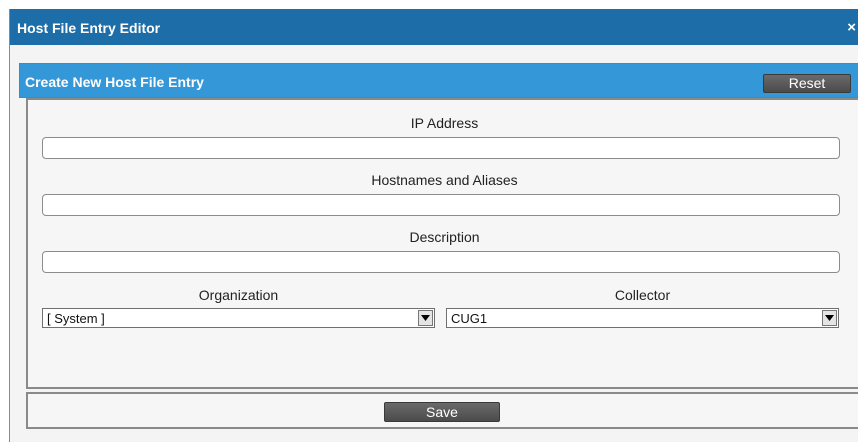  Describe the element at coordinates (441, 262) in the screenshot. I see `description-input` at that location.